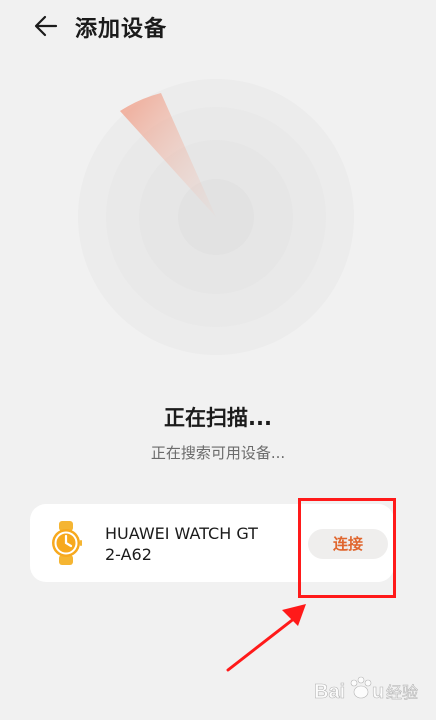 This screenshot has height=720, width=436. What do you see at coordinates (121, 29) in the screenshot?
I see `page-title: 添加设备` at bounding box center [121, 29].